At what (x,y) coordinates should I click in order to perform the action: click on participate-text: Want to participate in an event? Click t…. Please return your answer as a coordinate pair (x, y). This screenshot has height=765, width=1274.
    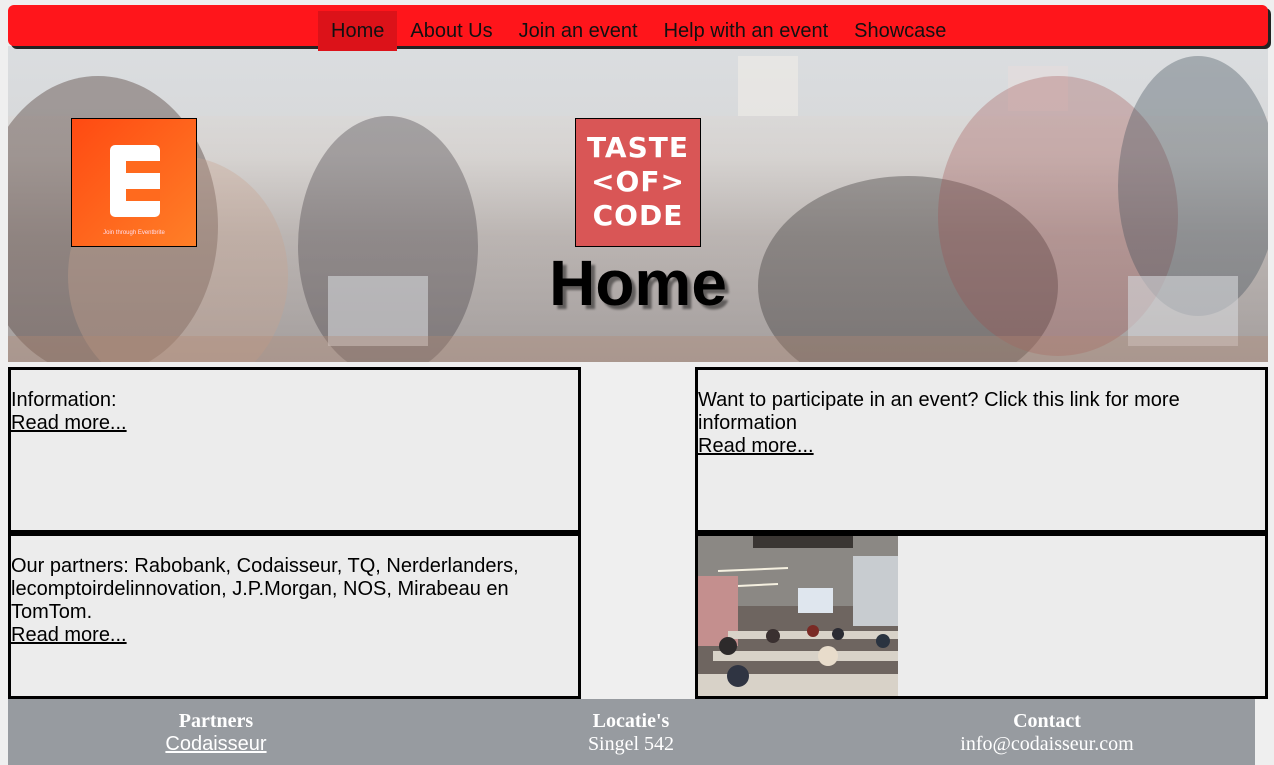
    Looking at the image, I should click on (939, 411).